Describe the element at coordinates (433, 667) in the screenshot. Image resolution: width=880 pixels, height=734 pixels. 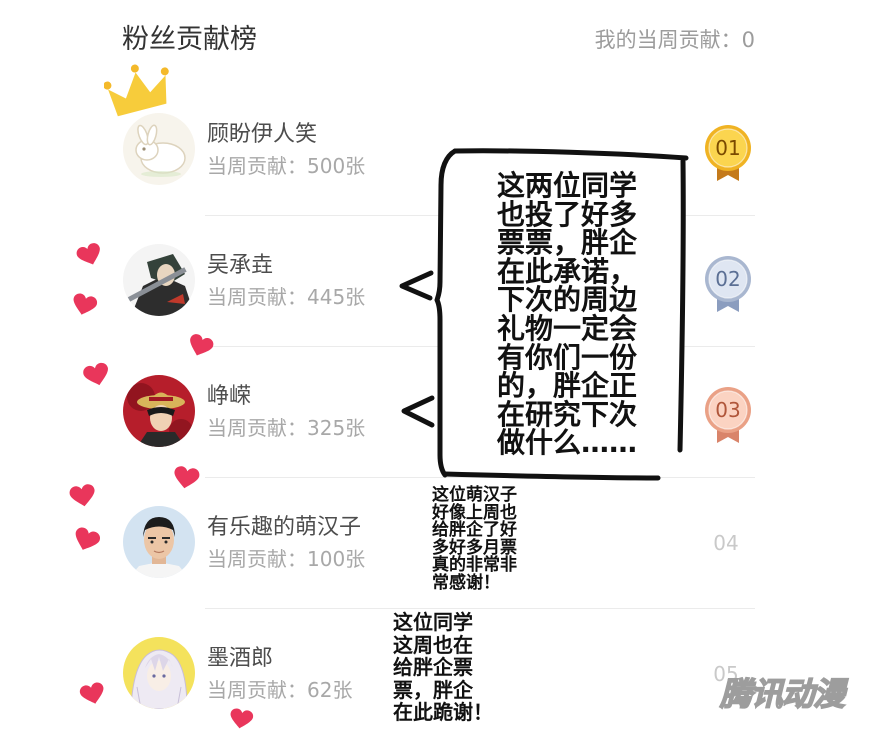
I see `note-line: 给胖企票` at that location.